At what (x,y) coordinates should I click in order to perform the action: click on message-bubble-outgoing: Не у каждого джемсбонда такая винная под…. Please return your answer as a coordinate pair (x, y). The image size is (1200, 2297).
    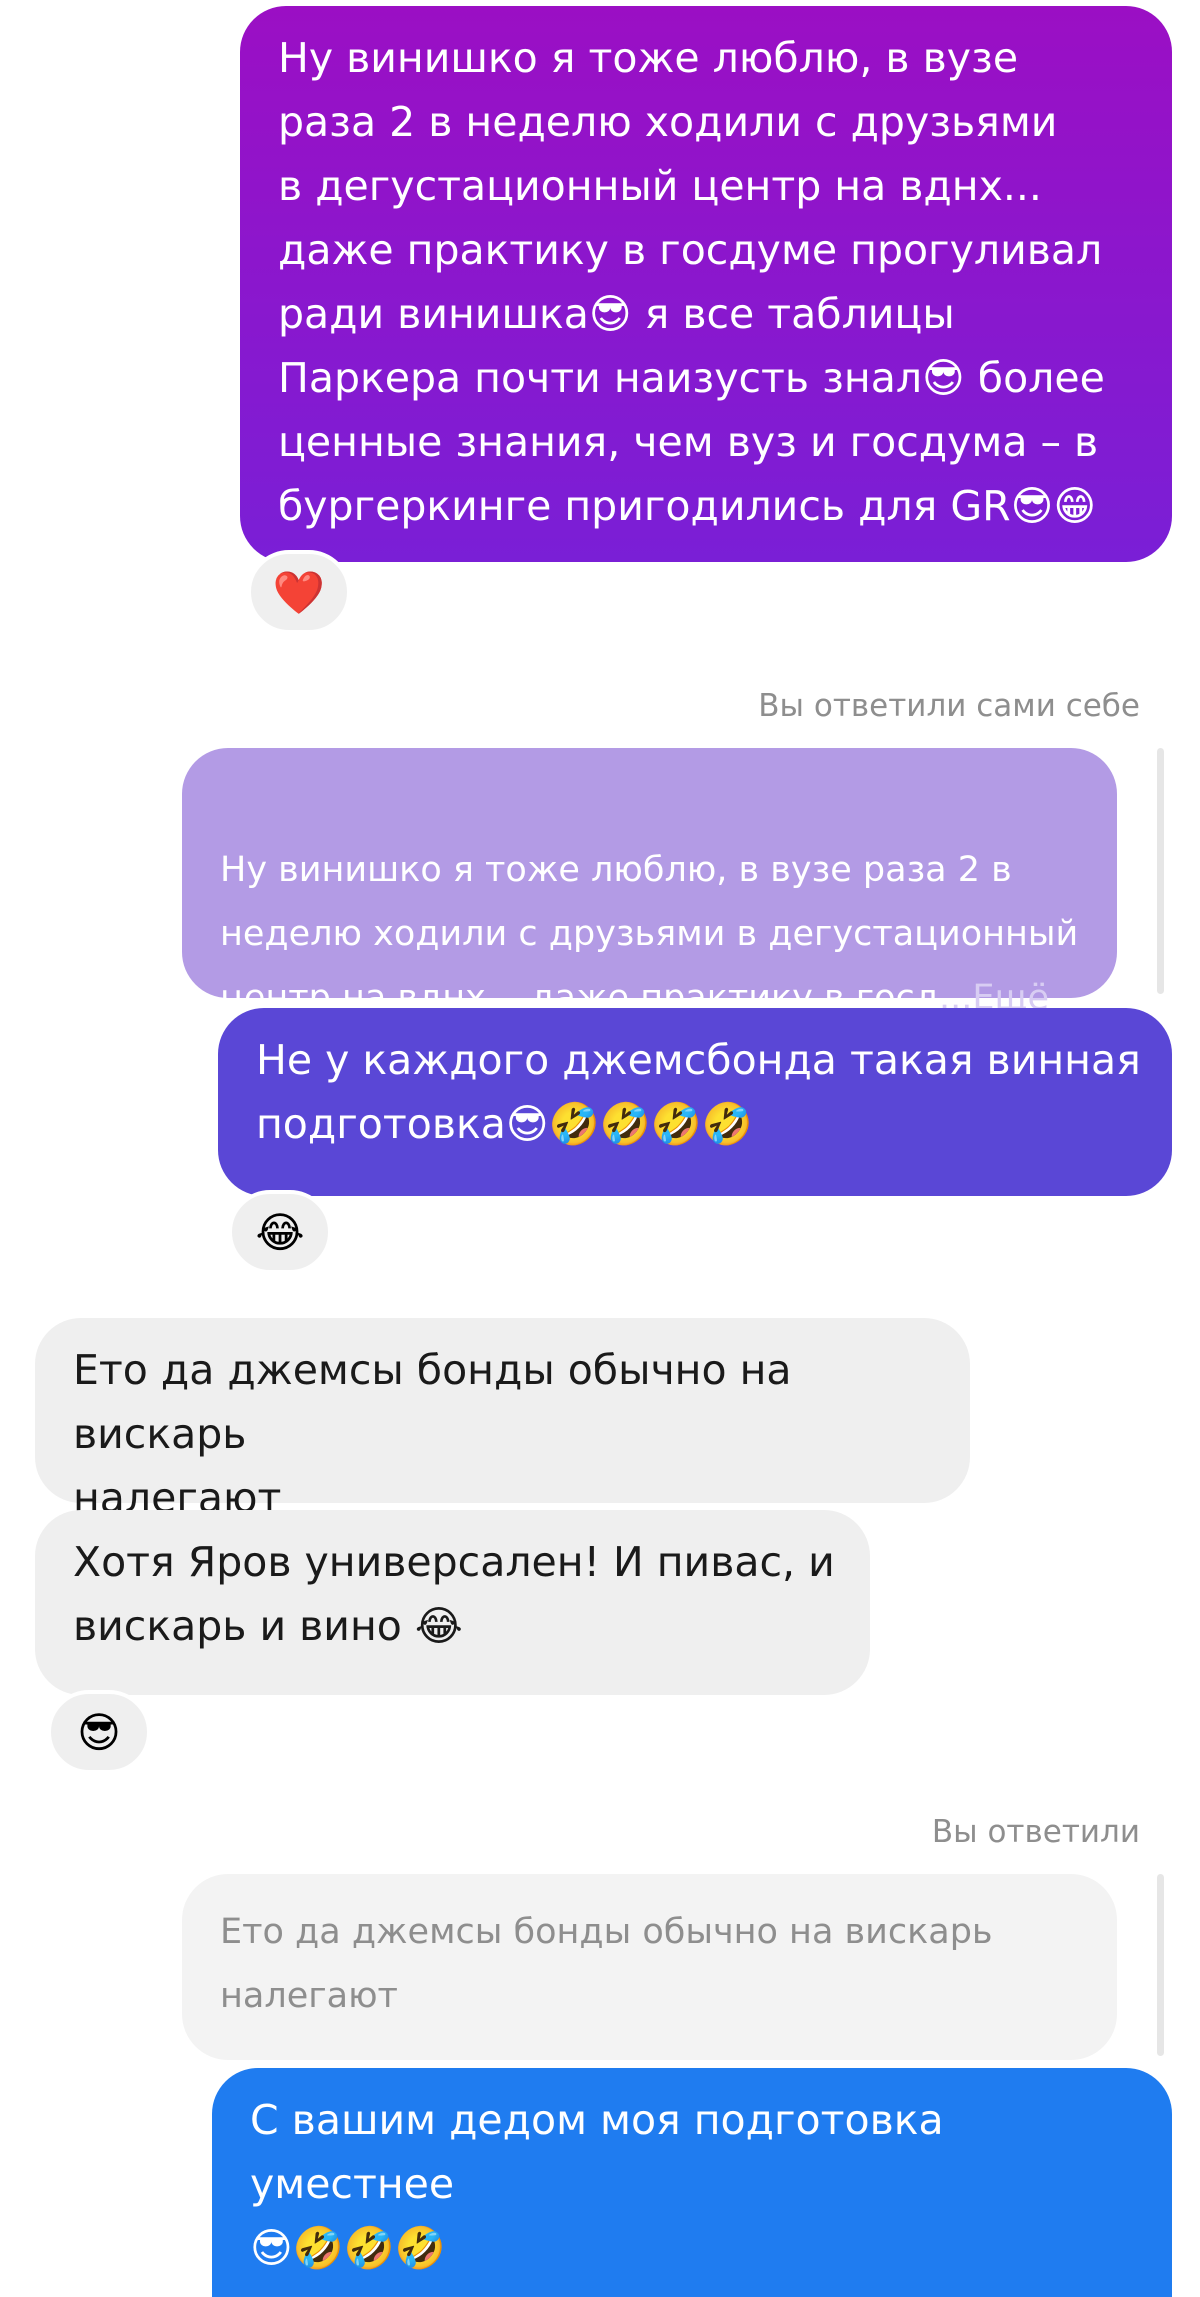
    Looking at the image, I should click on (695, 1102).